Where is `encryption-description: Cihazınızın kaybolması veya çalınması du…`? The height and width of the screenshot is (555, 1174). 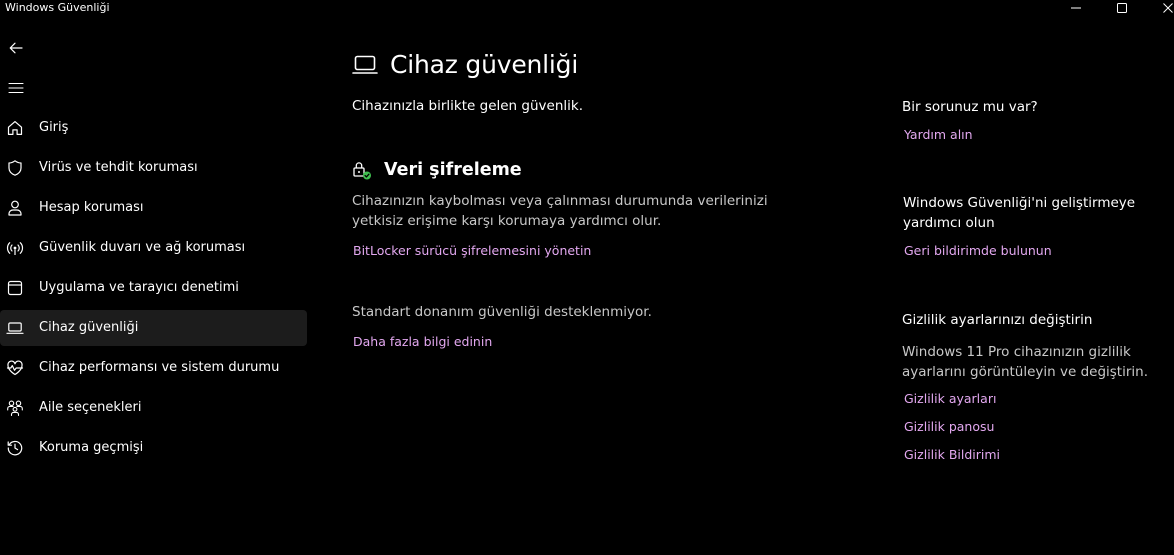 encryption-description: Cihazınızın kaybolması veya çalınması du… is located at coordinates (560, 211).